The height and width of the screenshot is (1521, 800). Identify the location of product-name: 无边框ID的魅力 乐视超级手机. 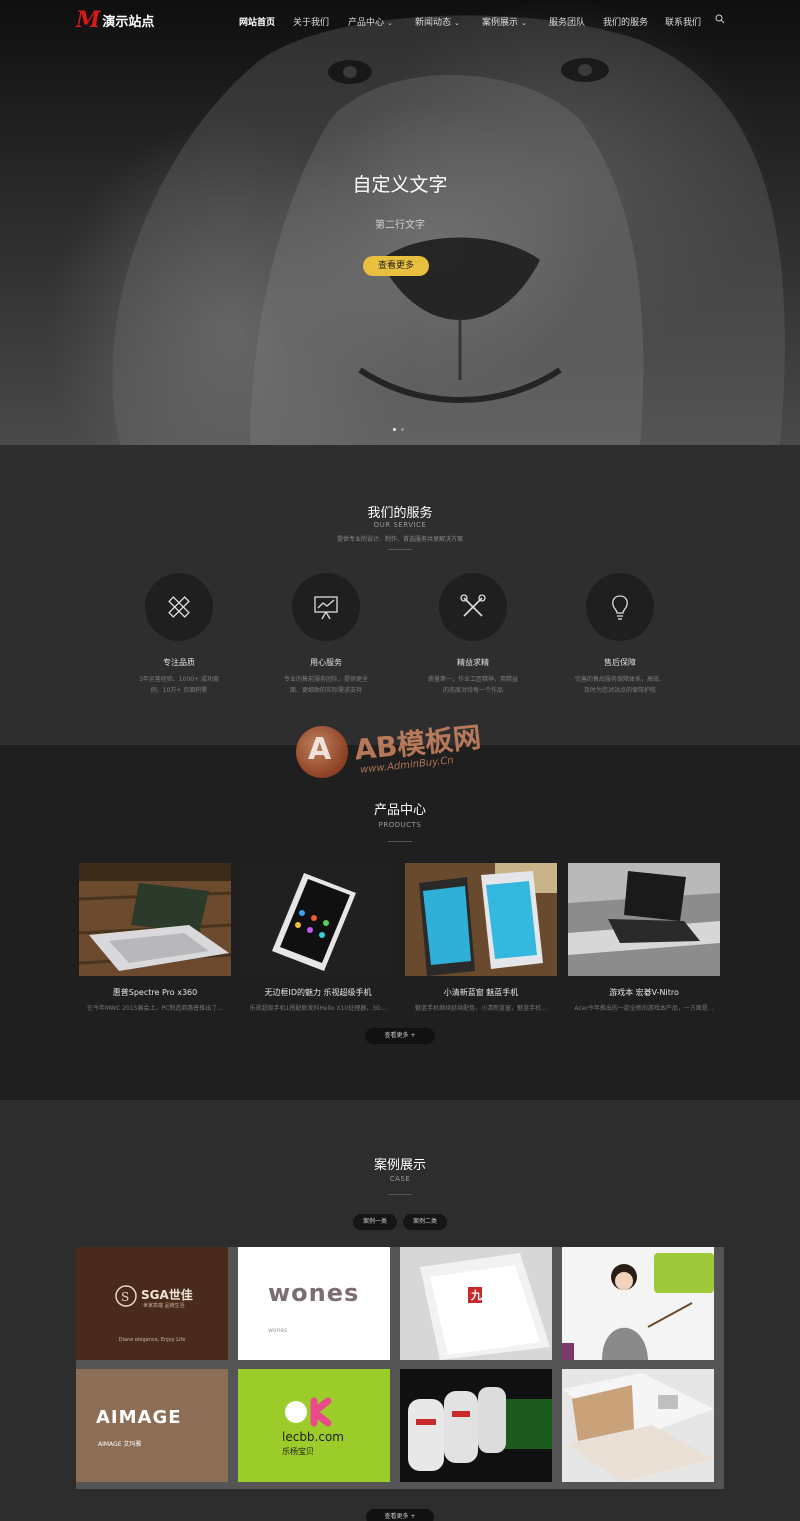
(318, 992).